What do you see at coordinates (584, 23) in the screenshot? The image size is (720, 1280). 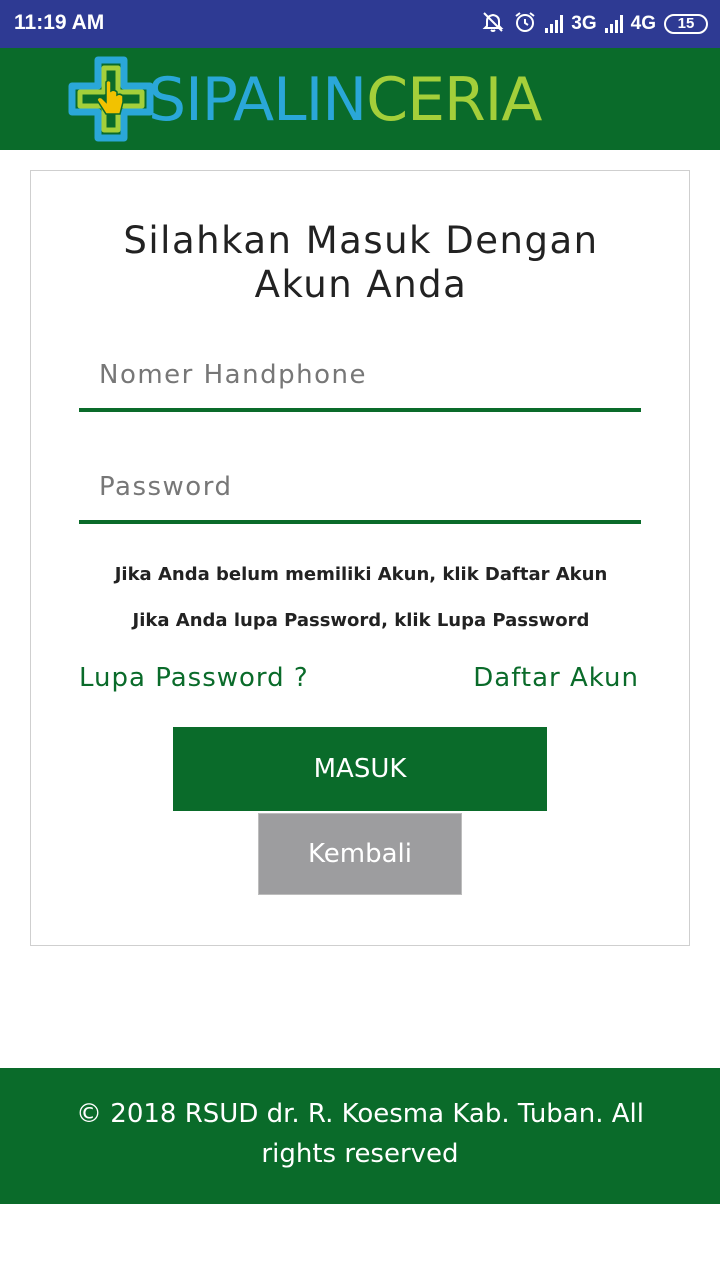 I see `network-type: 3G` at bounding box center [584, 23].